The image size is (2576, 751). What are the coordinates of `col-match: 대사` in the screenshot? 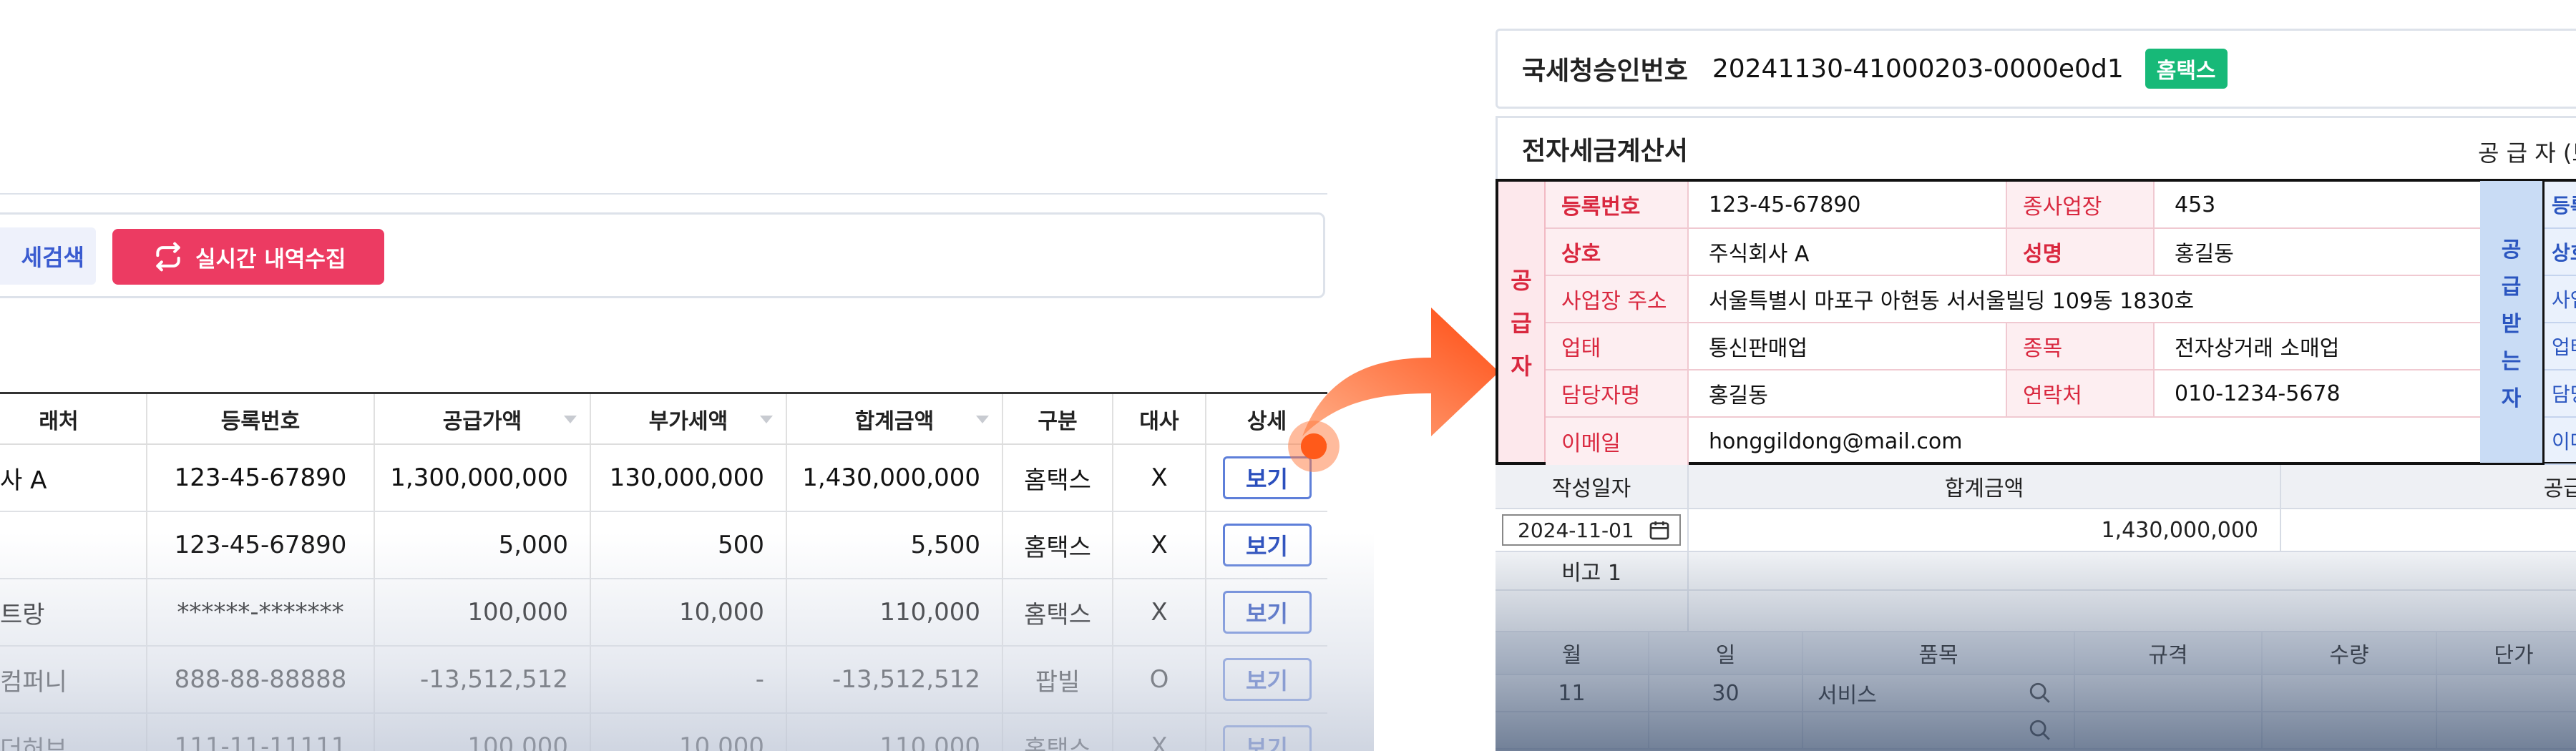 It's located at (1159, 418).